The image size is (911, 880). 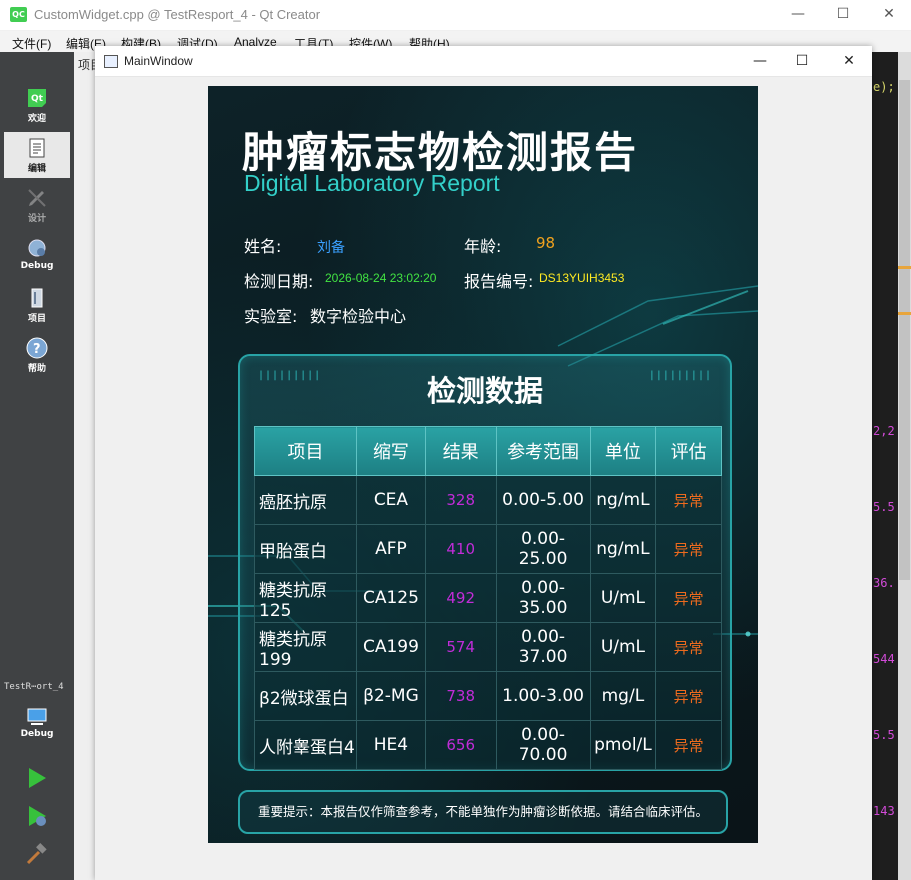 What do you see at coordinates (884, 87) in the screenshot?
I see `code-fragment: e);` at bounding box center [884, 87].